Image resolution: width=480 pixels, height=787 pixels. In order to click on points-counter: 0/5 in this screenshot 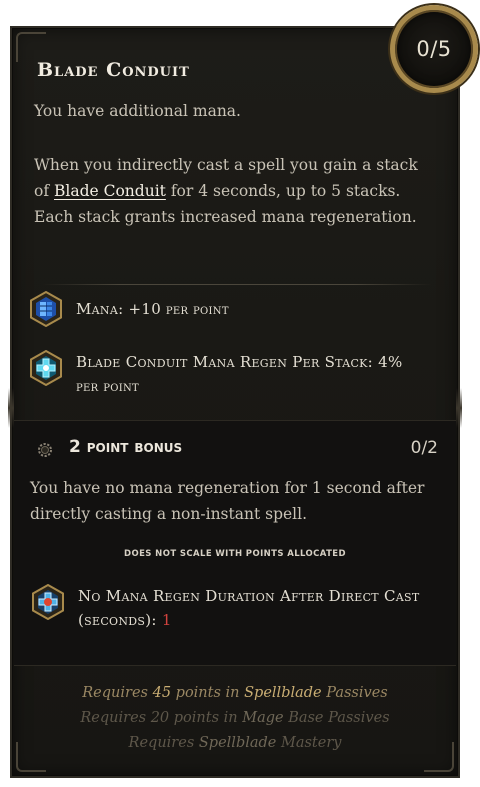, I will do `click(434, 49)`.